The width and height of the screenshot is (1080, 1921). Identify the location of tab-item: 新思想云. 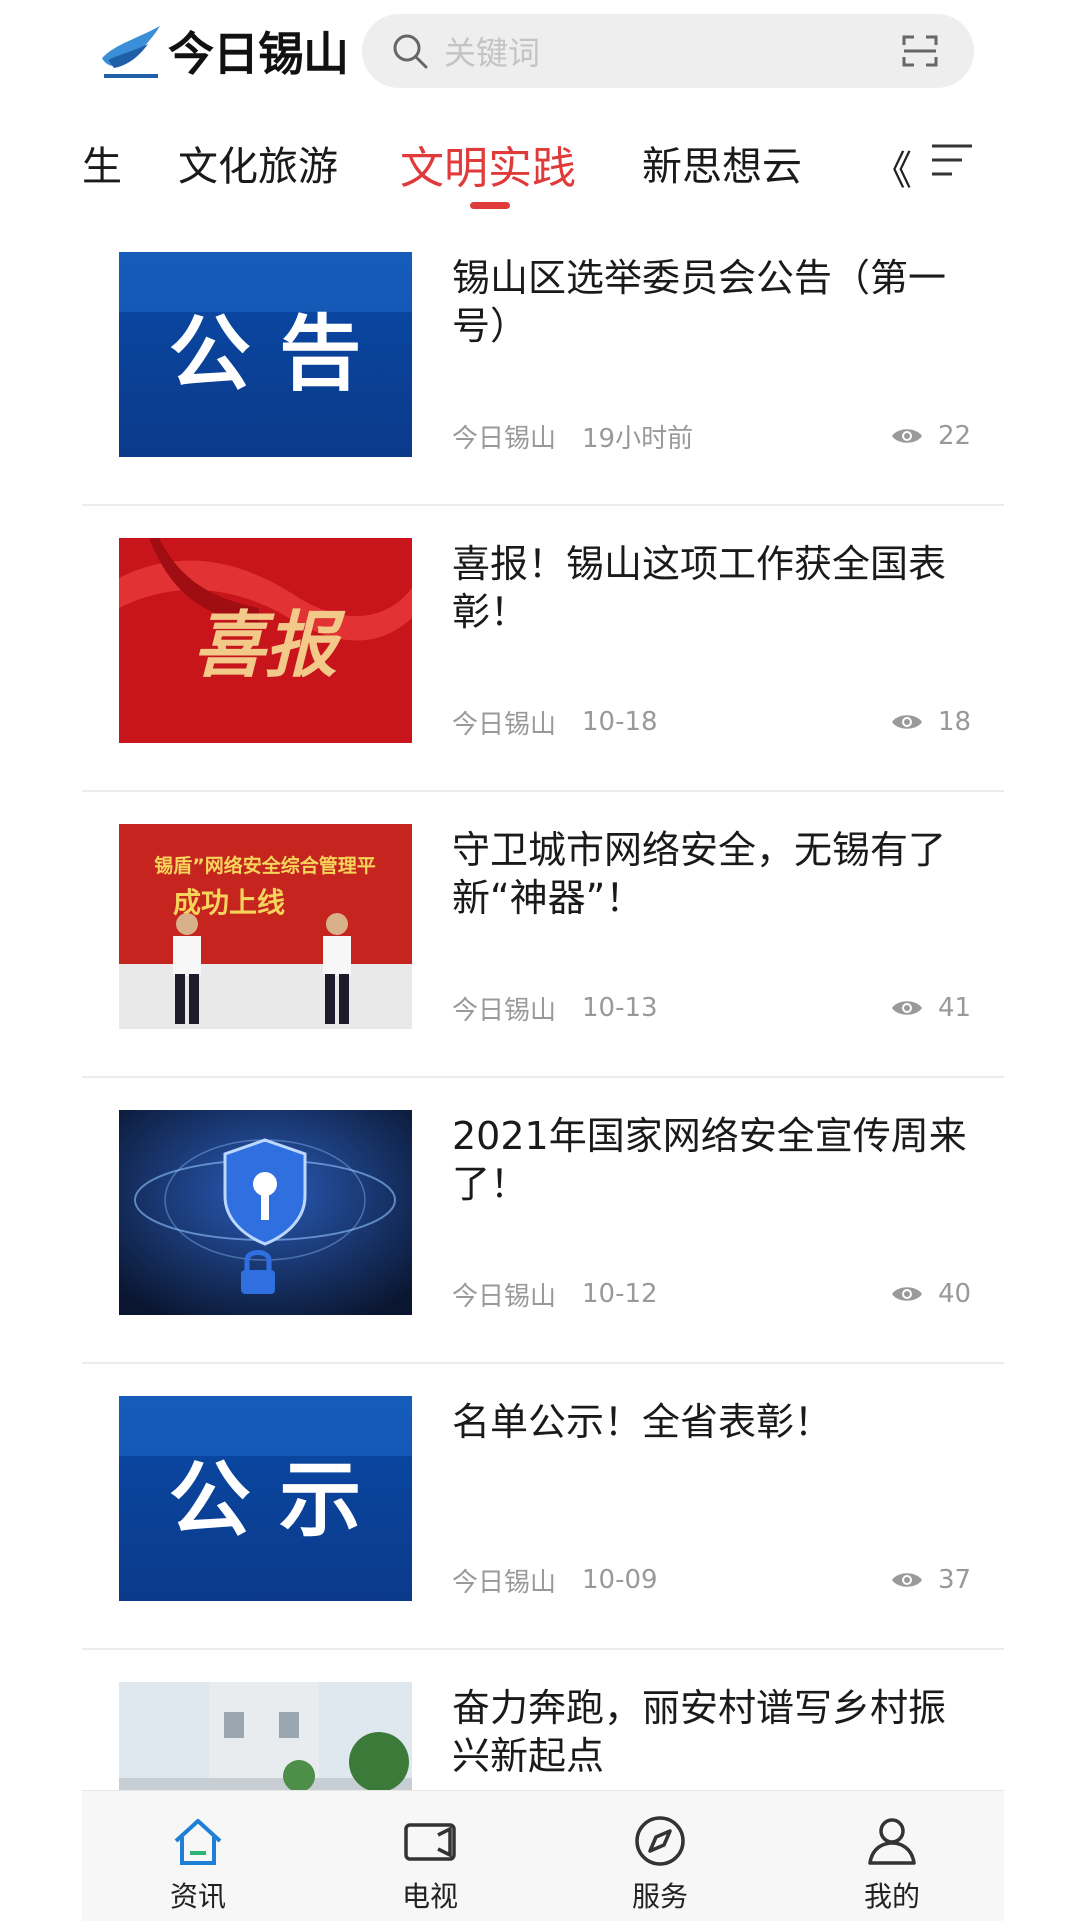
(722, 163).